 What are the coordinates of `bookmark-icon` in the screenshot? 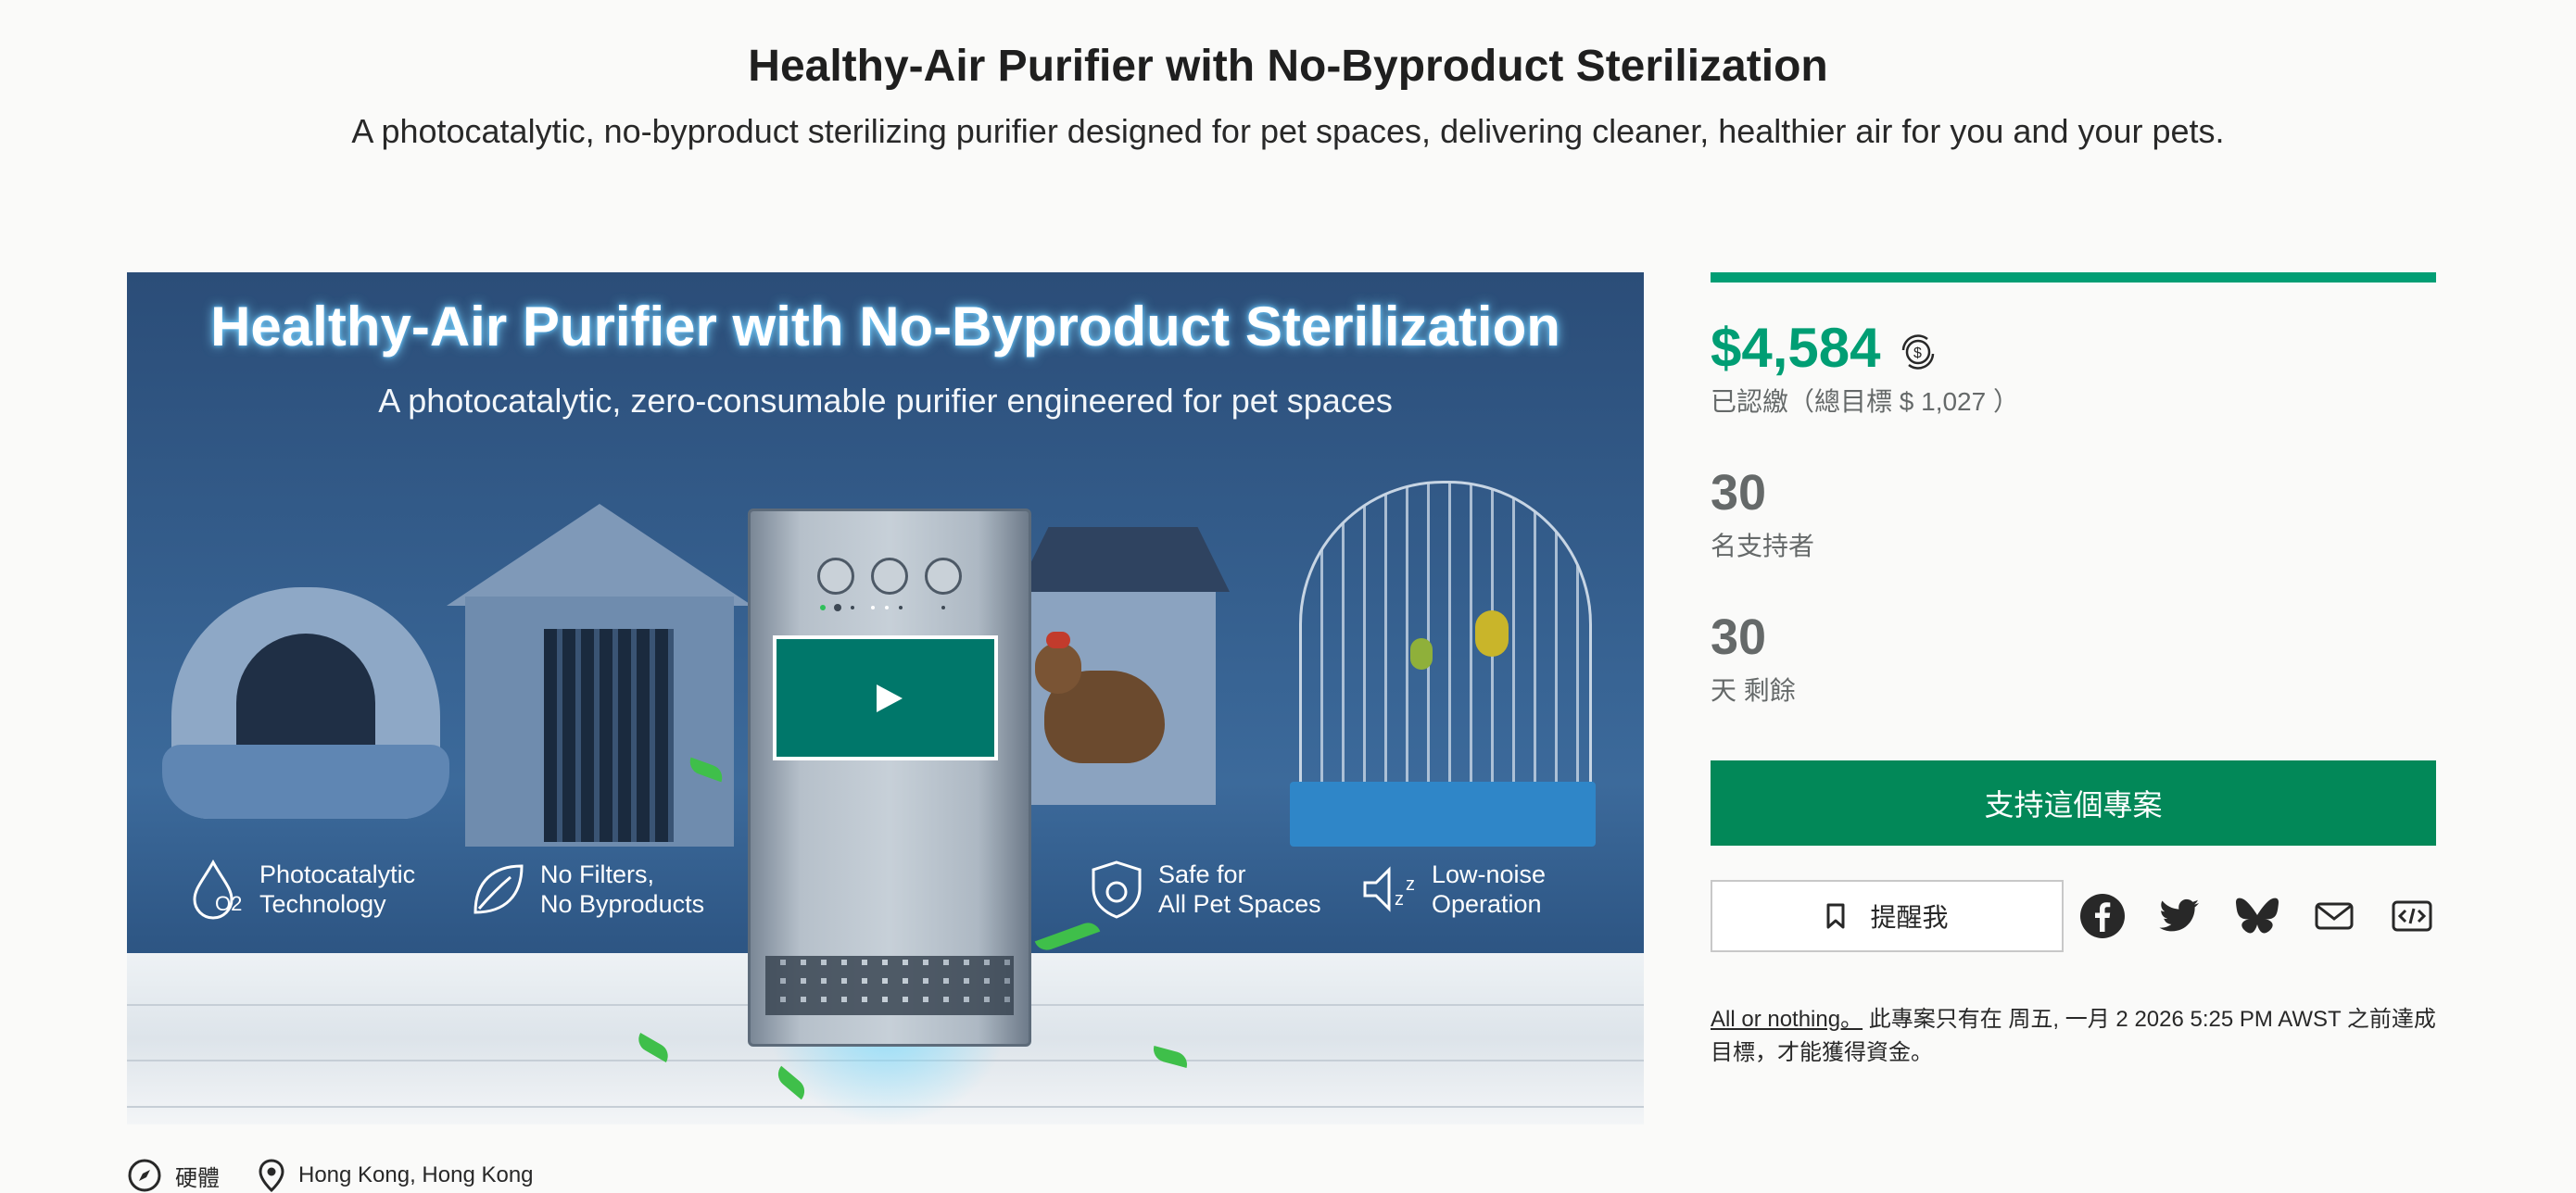 It's located at (1836, 916).